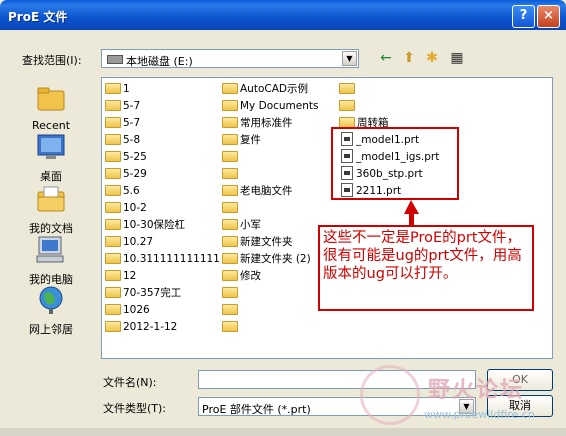 This screenshot has width=566, height=436. What do you see at coordinates (130, 382) in the screenshot?
I see `filename-label: 文件名(N):` at bounding box center [130, 382].